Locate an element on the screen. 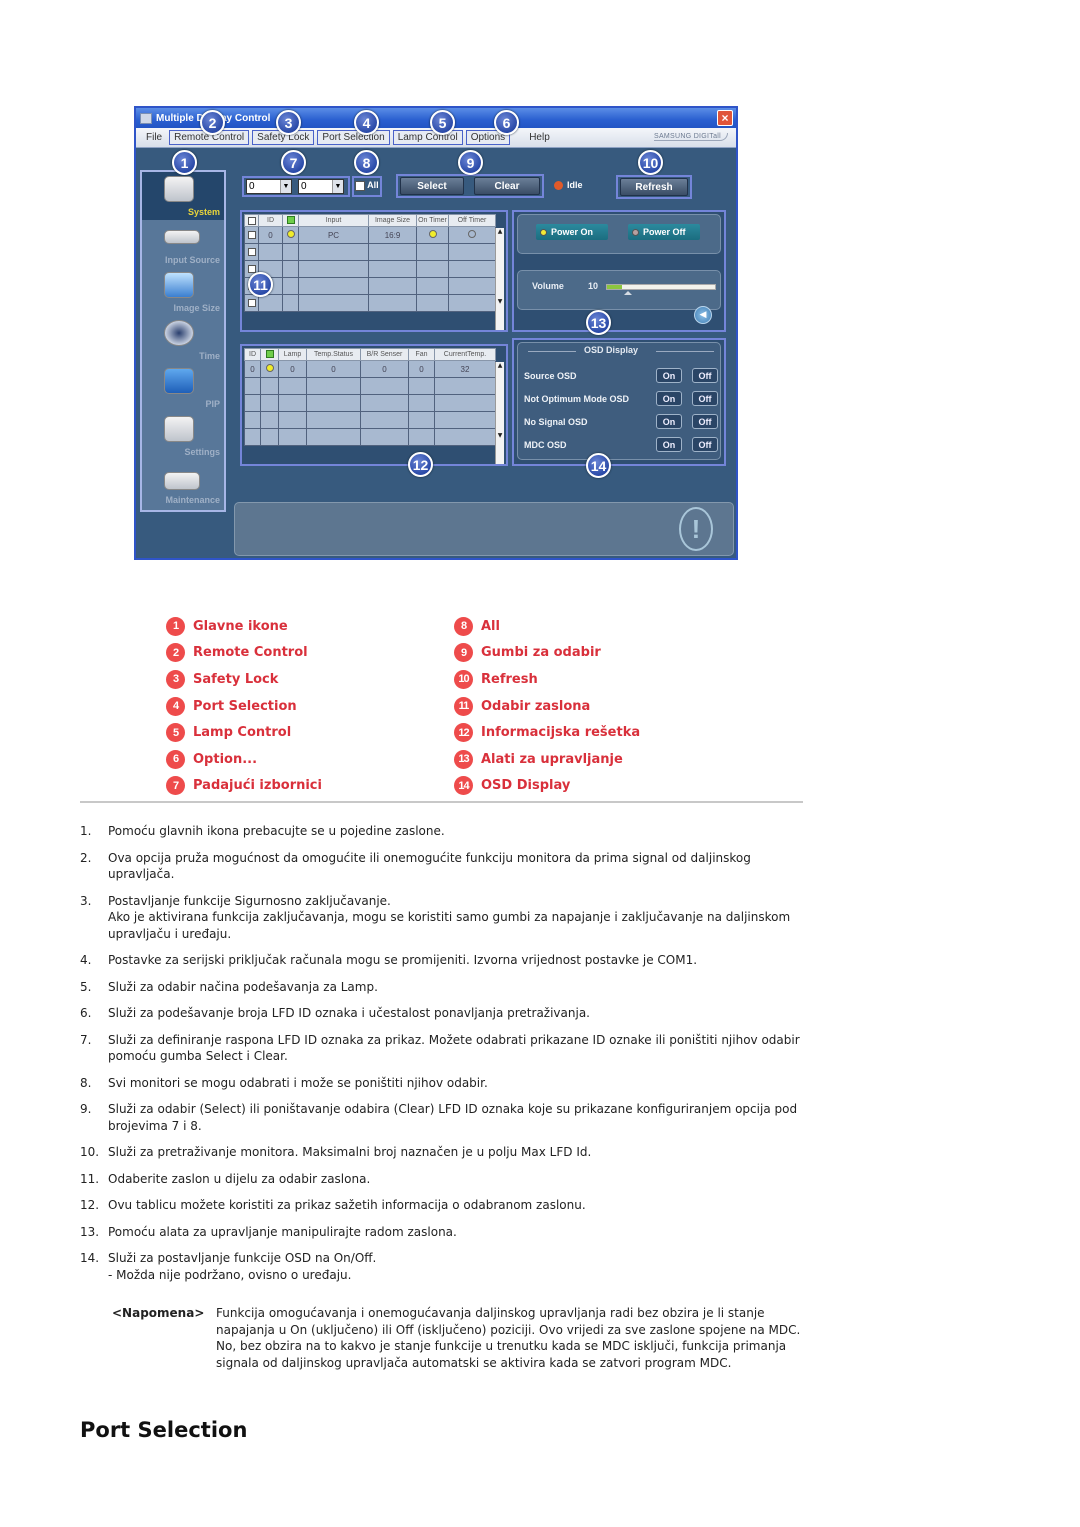 This screenshot has height=1527, width=1080. mdc-osd-off-button: Off is located at coordinates (705, 444).